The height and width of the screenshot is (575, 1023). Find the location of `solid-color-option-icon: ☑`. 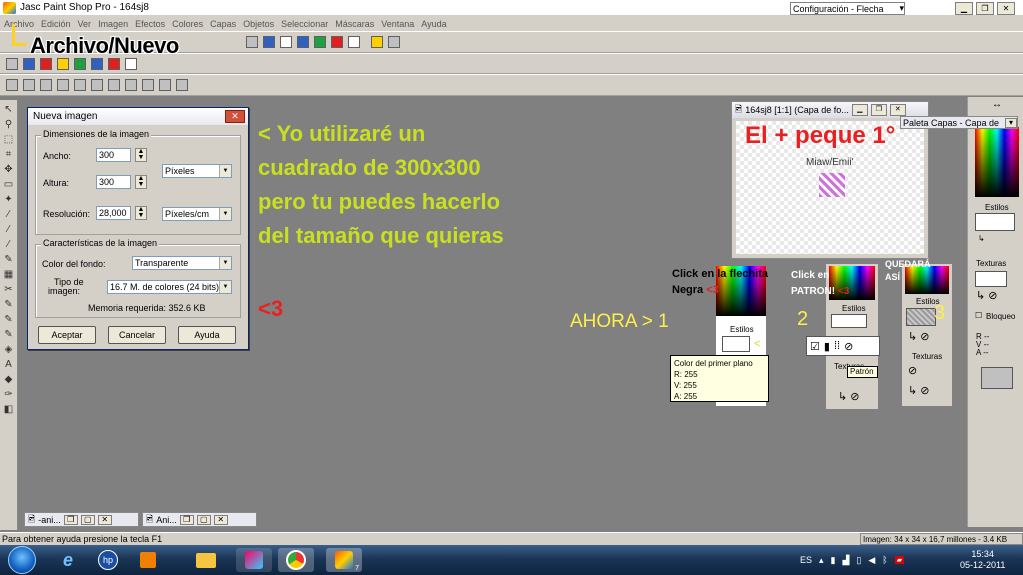

solid-color-option-icon: ☑ is located at coordinates (815, 346).